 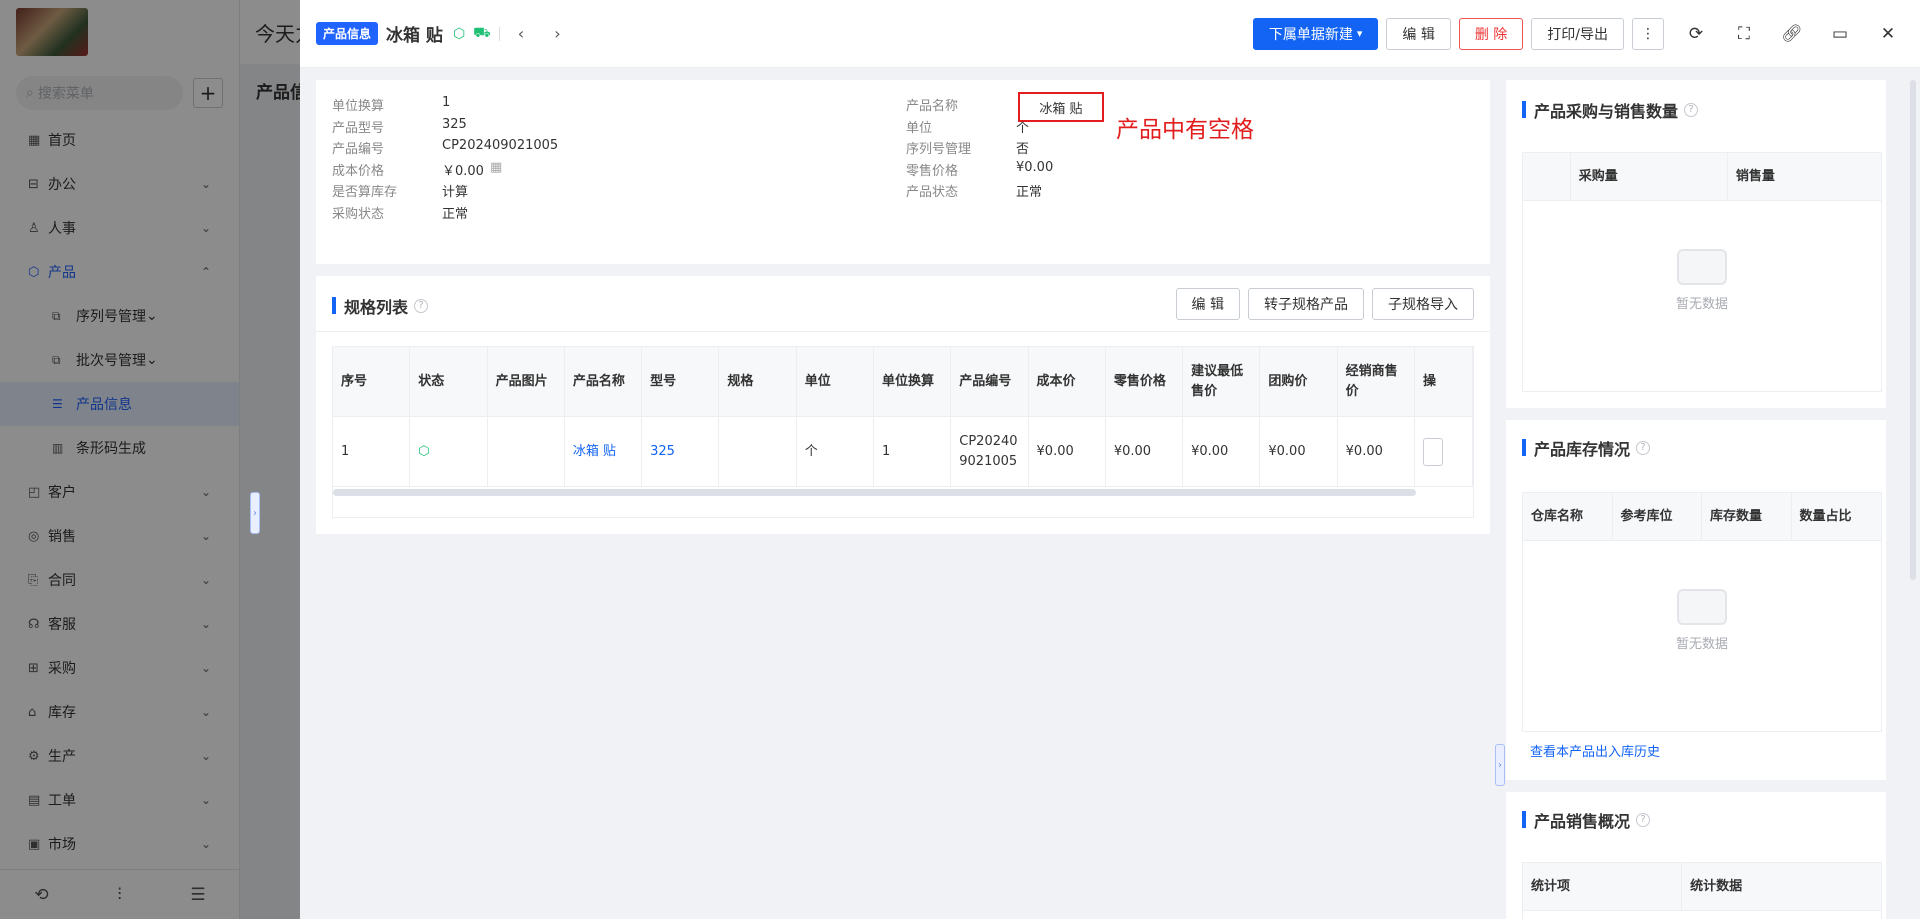 I want to click on info-field: 产品编号 CP202409021005, so click(x=445, y=147).